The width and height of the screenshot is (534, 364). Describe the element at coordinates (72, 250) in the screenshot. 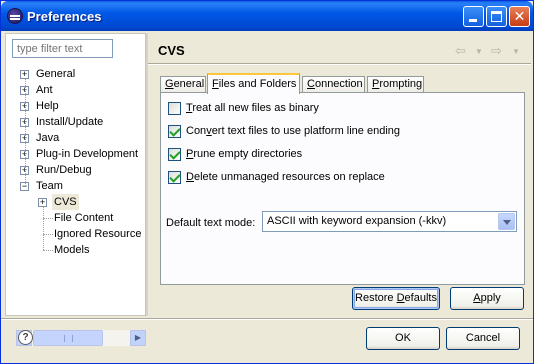

I see `tree-item-label: Models` at that location.